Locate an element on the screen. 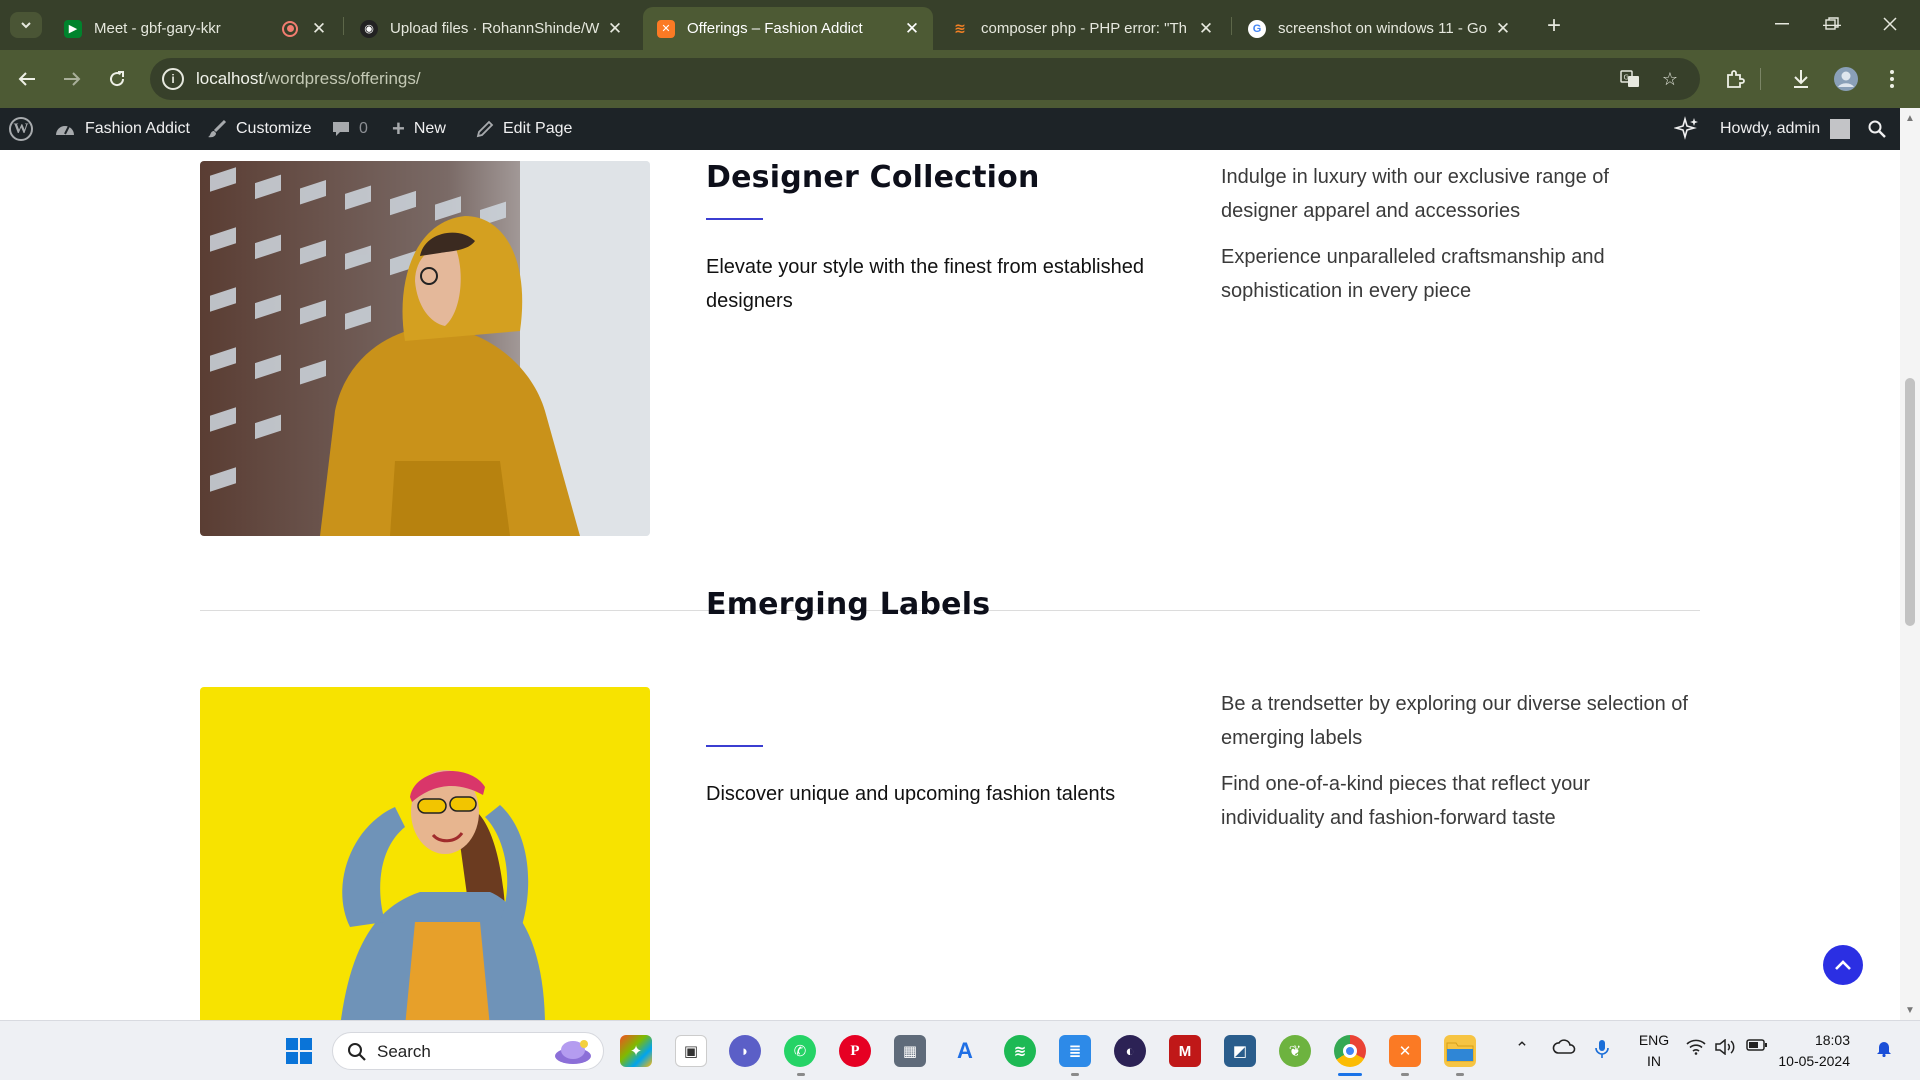 Image resolution: width=1920 pixels, height=1080 pixels. search-highlight-icon is located at coordinates (573, 1052).